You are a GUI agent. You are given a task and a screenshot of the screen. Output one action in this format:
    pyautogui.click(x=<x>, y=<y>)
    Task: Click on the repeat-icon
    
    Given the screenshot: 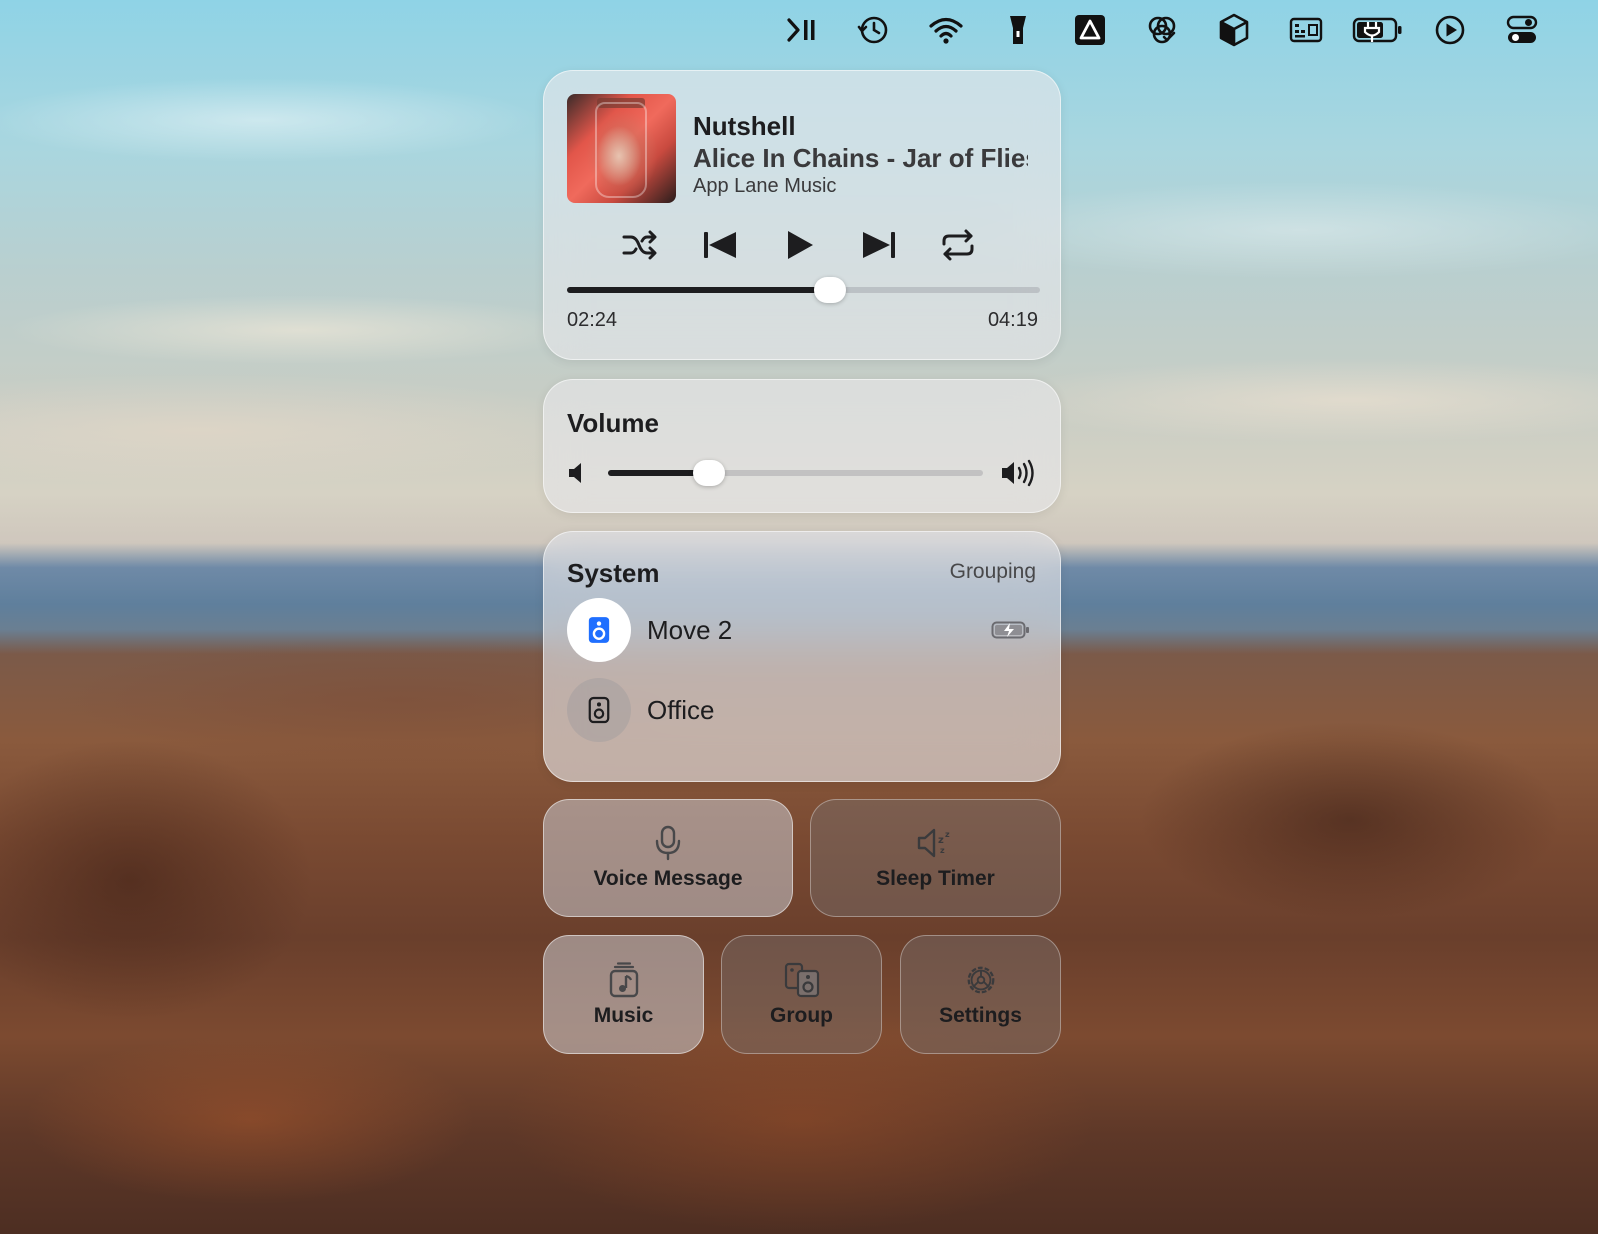 What is the action you would take?
    pyautogui.click(x=958, y=245)
    